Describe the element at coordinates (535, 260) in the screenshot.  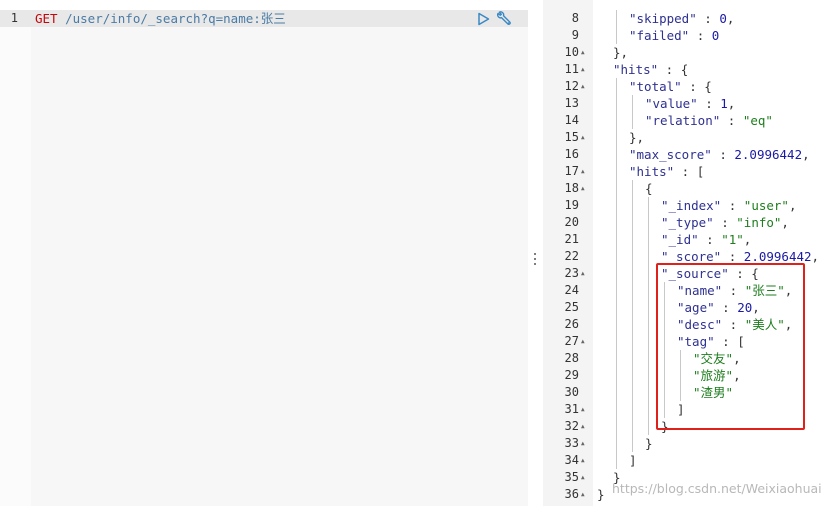
I see `resizer-handle-icon` at that location.